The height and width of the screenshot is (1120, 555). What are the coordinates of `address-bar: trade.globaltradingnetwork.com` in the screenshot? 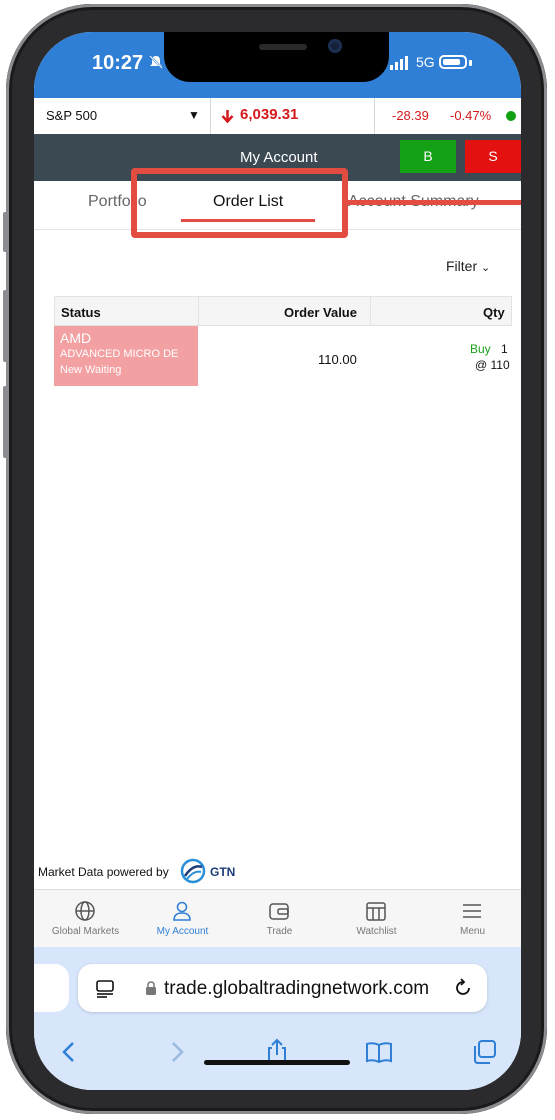 It's located at (282, 988).